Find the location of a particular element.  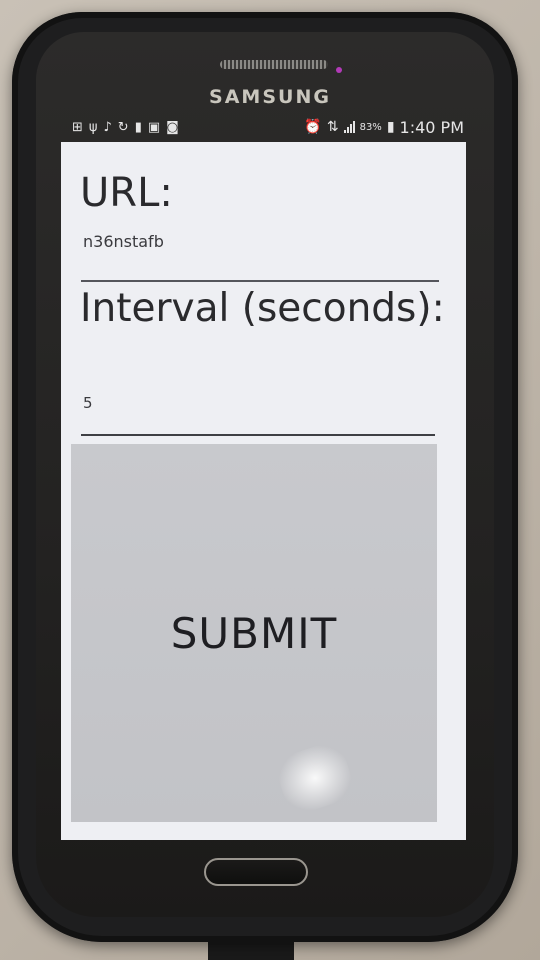

interval-input-underline is located at coordinates (258, 435).